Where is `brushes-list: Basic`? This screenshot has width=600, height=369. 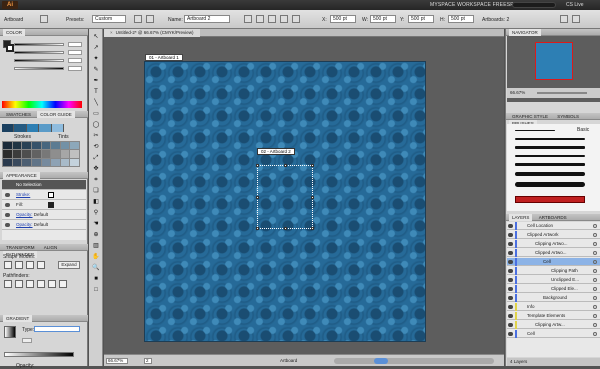 brushes-list: Basic is located at coordinates (553, 167).